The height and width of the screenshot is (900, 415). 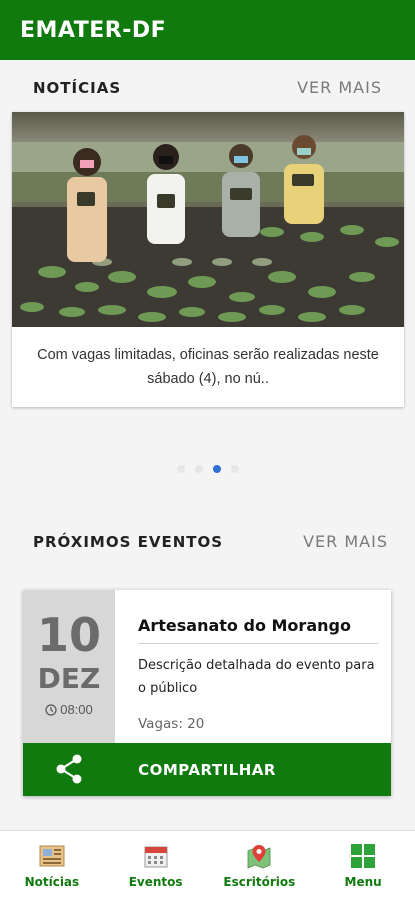 I want to click on events-header: PRÓXIMOS EVENTOS VER MAIS, so click(x=207, y=541).